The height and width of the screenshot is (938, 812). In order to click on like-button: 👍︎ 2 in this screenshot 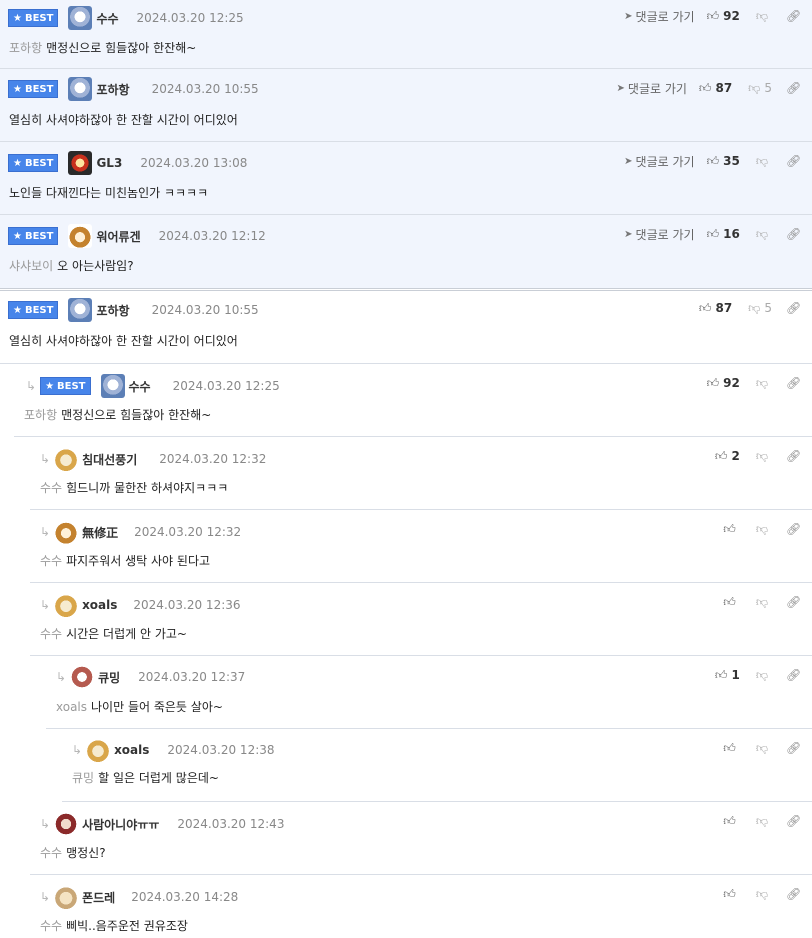, I will do `click(727, 456)`.